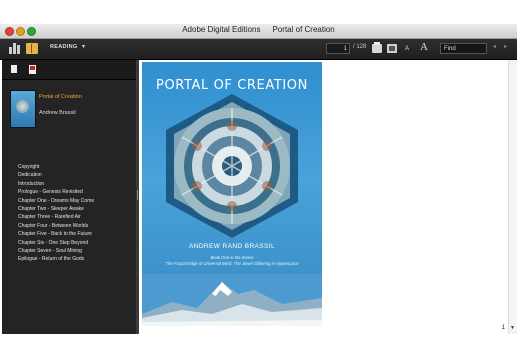 This screenshot has height=358, width=517. I want to click on window-title: Adobe Digital Editions Portal of Creation, so click(258, 29).